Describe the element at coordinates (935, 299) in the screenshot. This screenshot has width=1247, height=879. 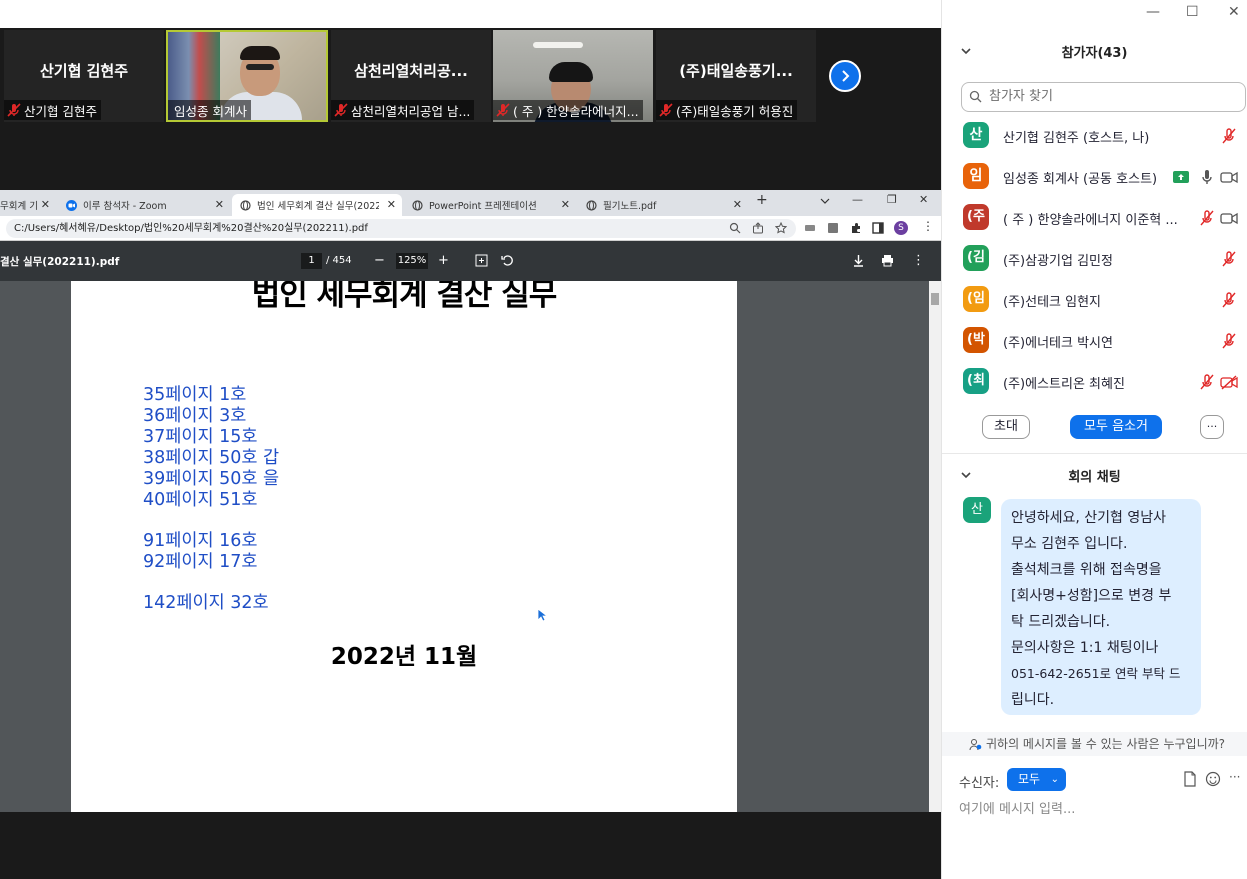
I see `scrollbar-thumb` at that location.